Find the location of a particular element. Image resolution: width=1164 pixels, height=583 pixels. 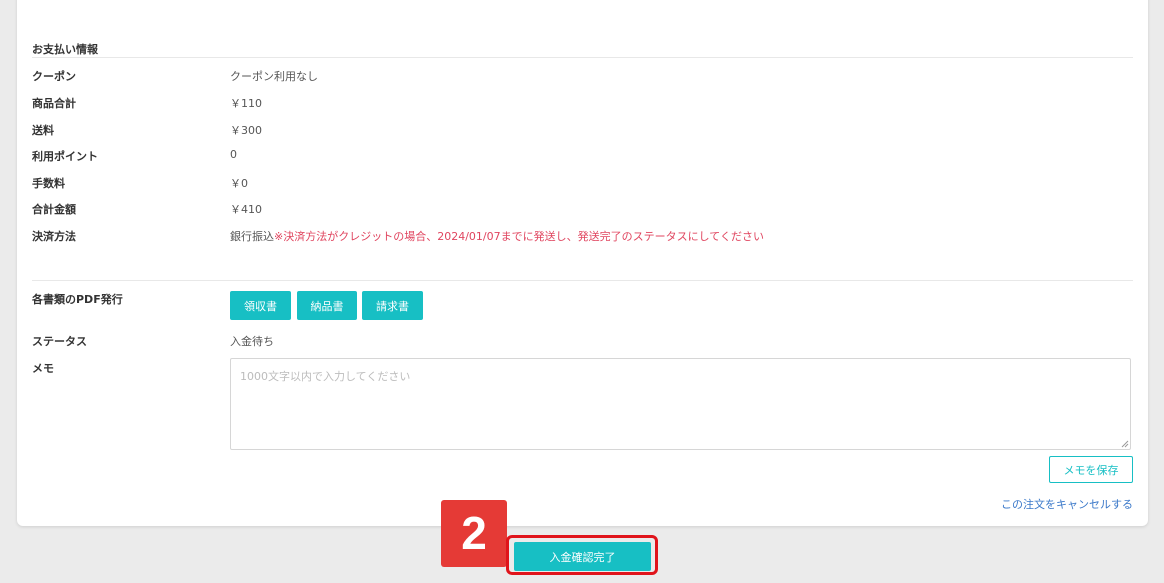

subtotal-value: ￥110 is located at coordinates (246, 103).